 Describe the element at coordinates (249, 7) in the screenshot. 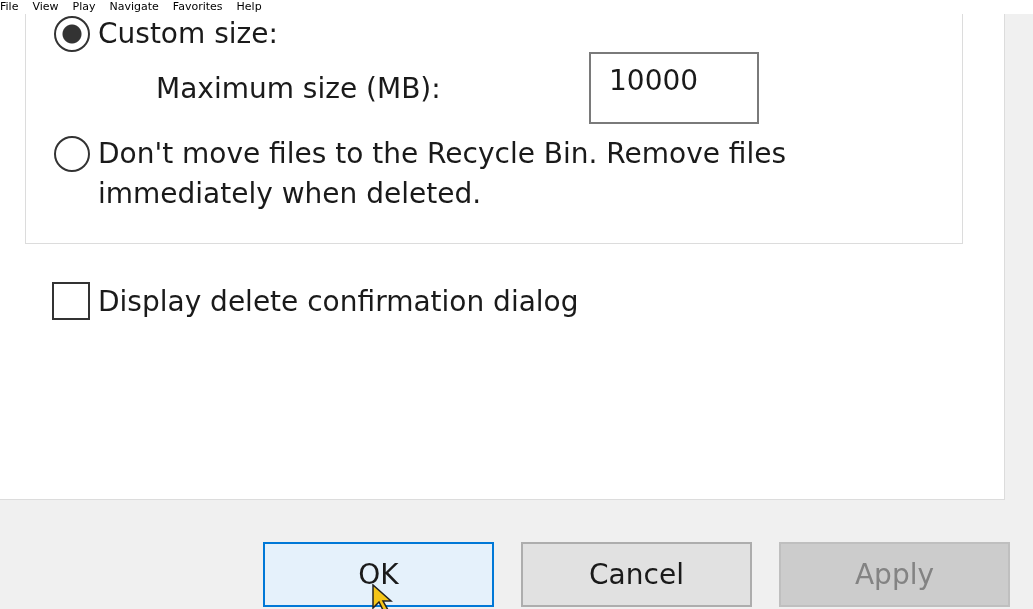

I see `menu-item: Help` at that location.